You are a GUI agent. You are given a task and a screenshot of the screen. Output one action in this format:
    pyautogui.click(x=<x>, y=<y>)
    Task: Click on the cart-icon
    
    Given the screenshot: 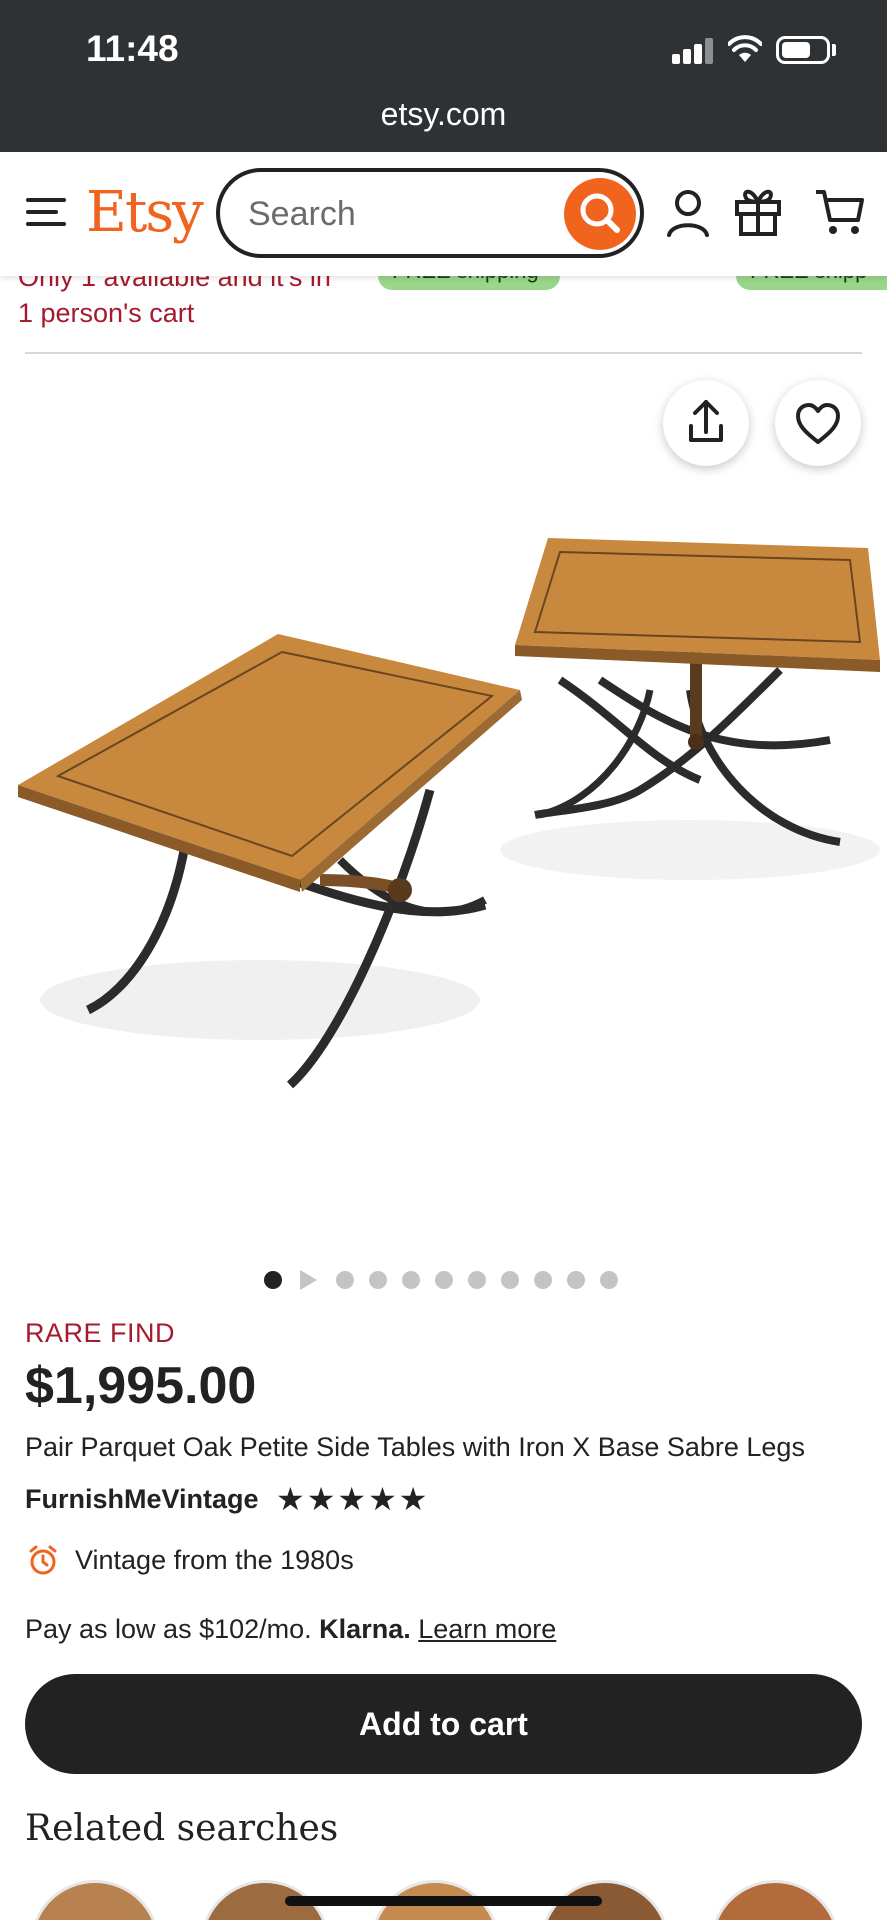 What is the action you would take?
    pyautogui.click(x=840, y=212)
    